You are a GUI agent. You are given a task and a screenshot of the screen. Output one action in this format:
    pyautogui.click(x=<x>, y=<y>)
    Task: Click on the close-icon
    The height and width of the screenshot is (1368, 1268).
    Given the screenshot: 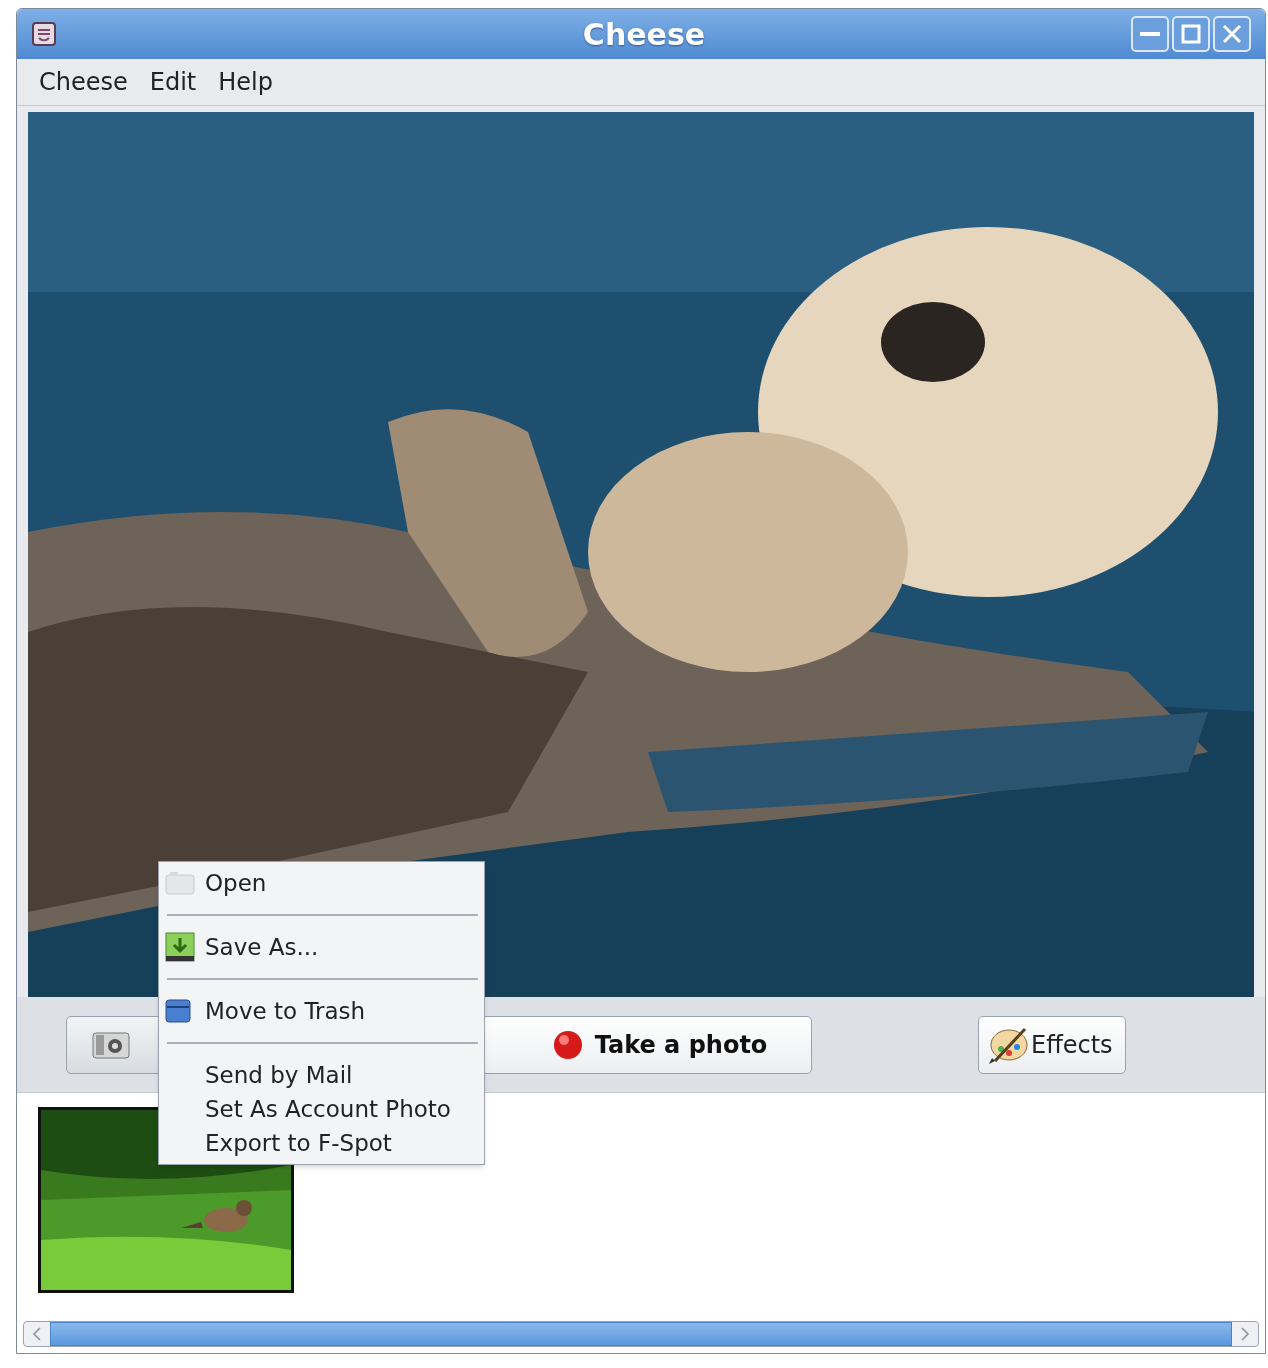 What is the action you would take?
    pyautogui.click(x=1232, y=34)
    